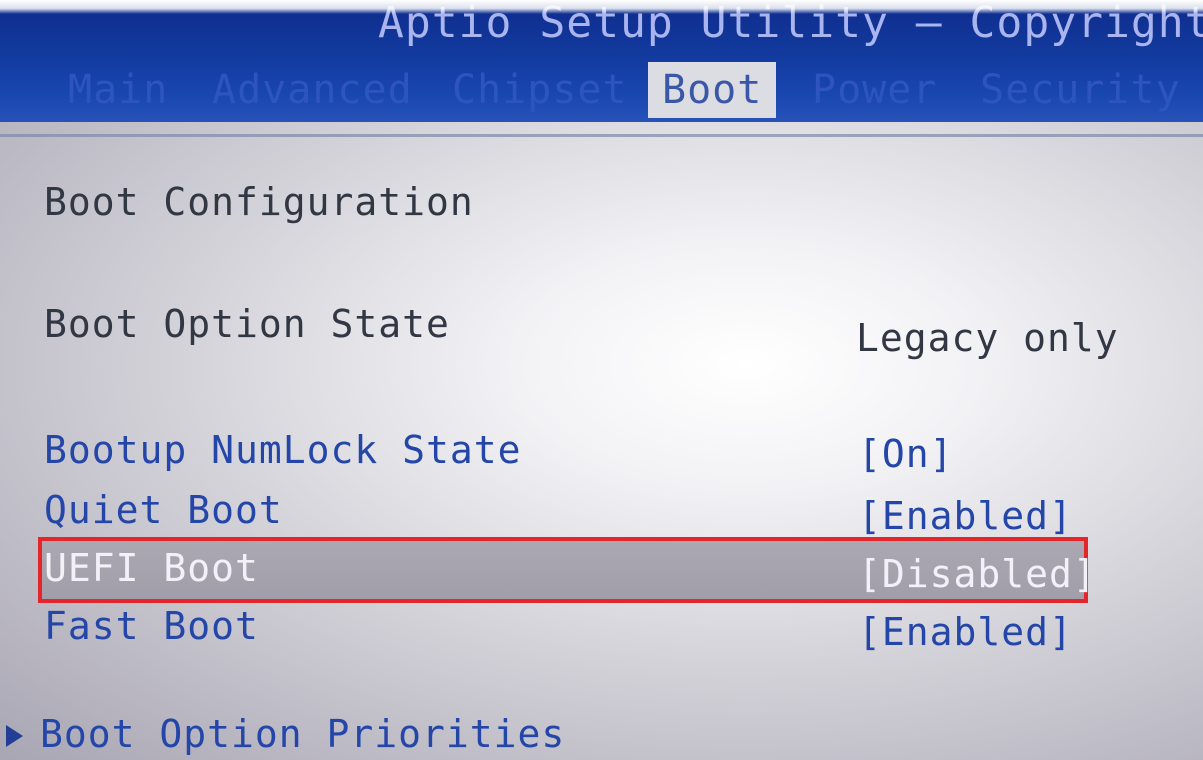  I want to click on setting-bootup-numlock-value: [On], so click(906, 454).